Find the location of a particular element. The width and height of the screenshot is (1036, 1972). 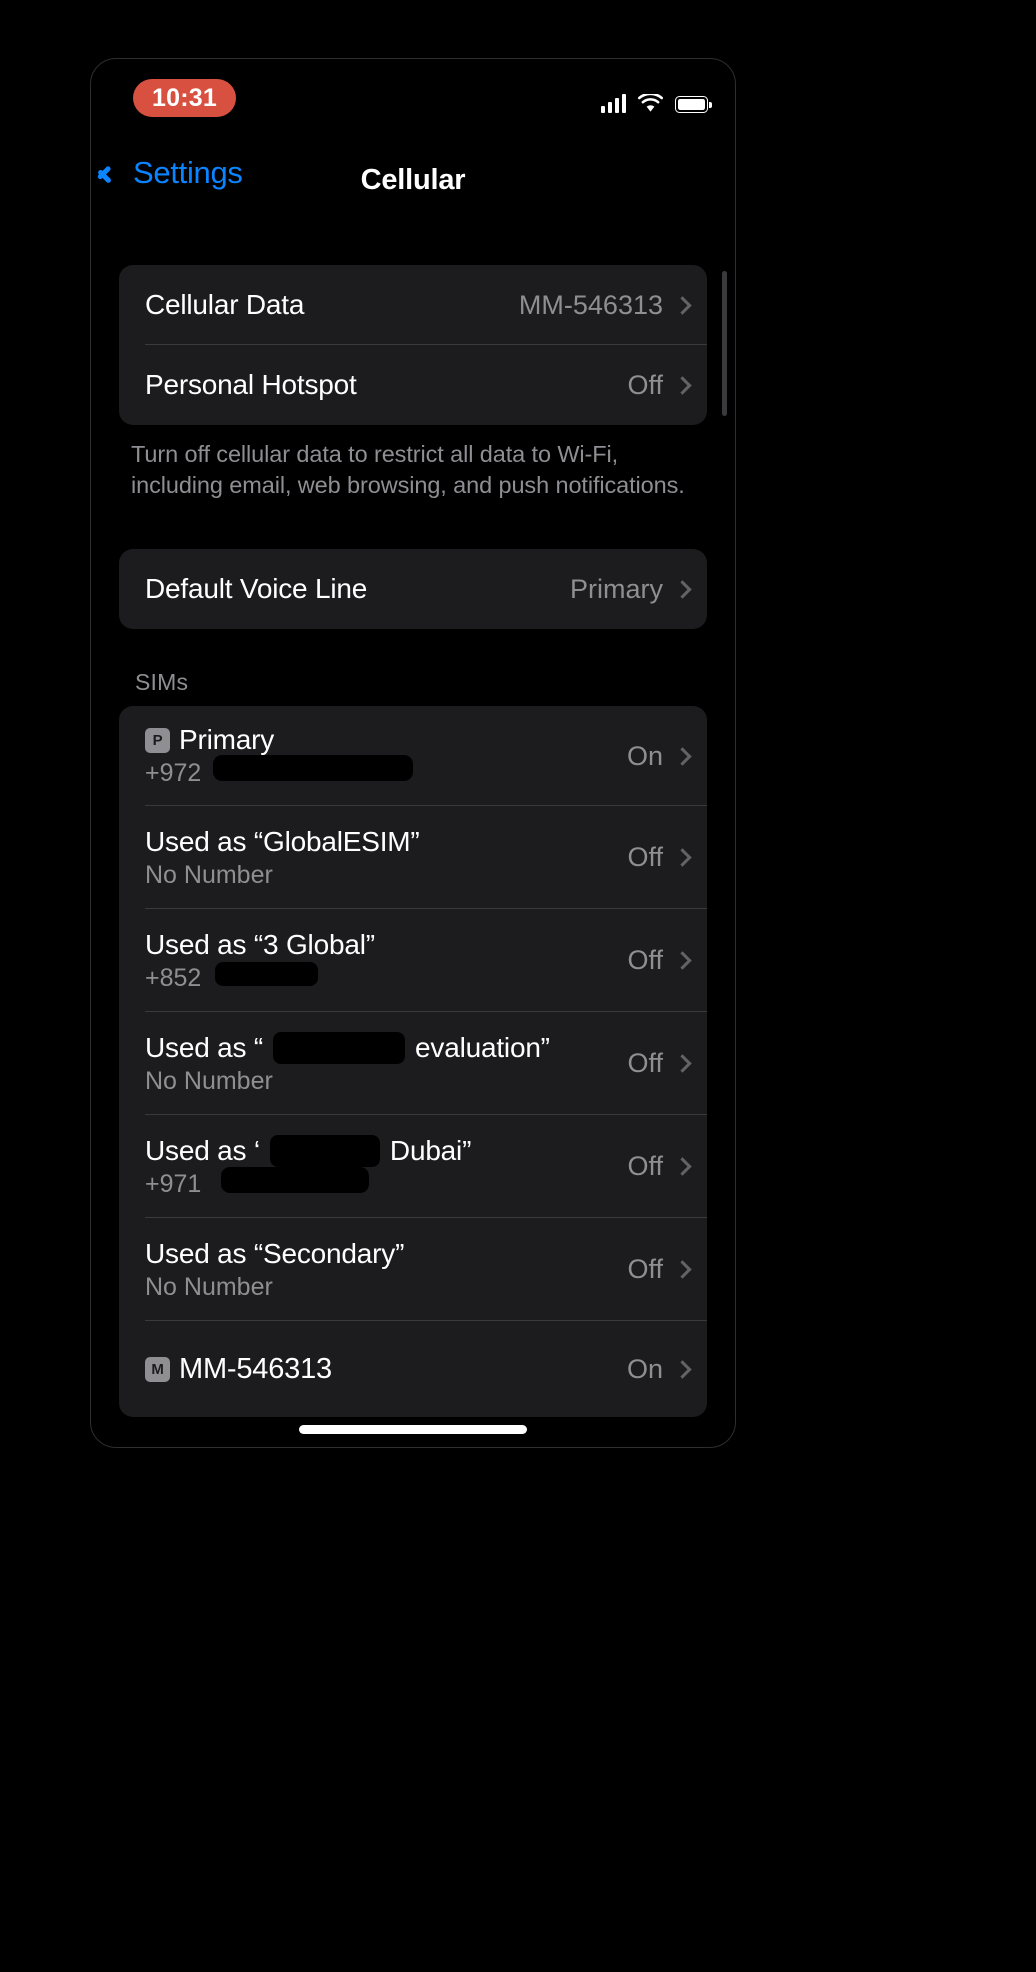

row-value: MM-546313 is located at coordinates (590, 304).